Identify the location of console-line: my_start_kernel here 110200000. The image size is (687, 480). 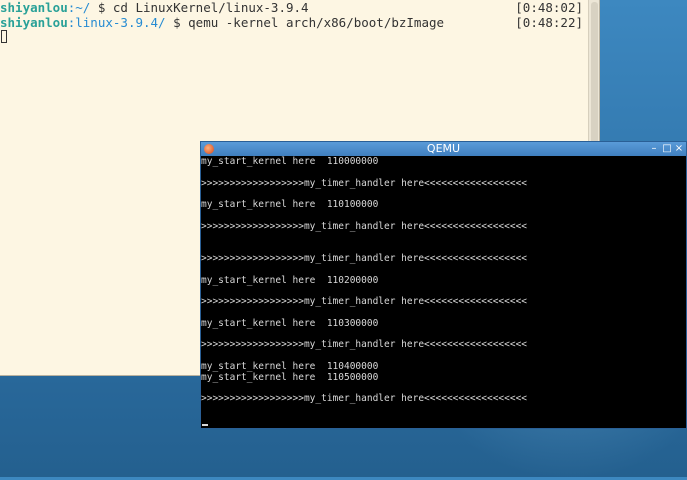
(290, 280).